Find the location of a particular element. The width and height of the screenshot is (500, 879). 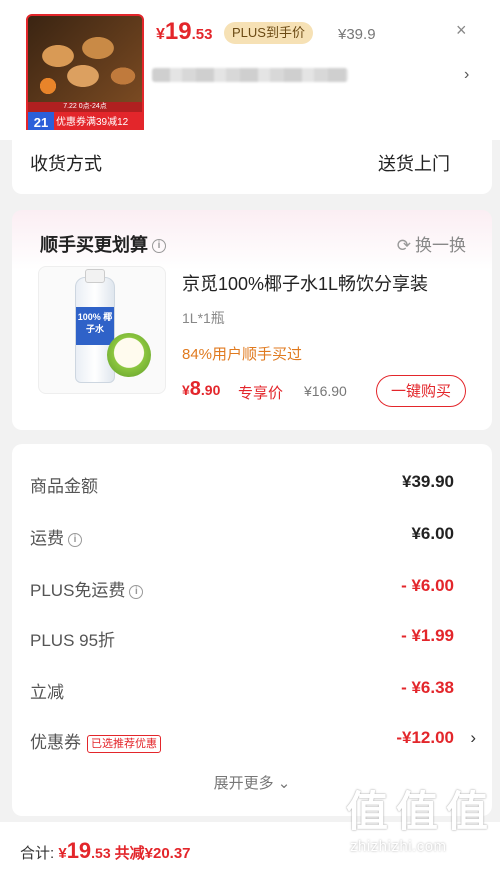

addon-title: 顺手买更划算 i is located at coordinates (103, 244).